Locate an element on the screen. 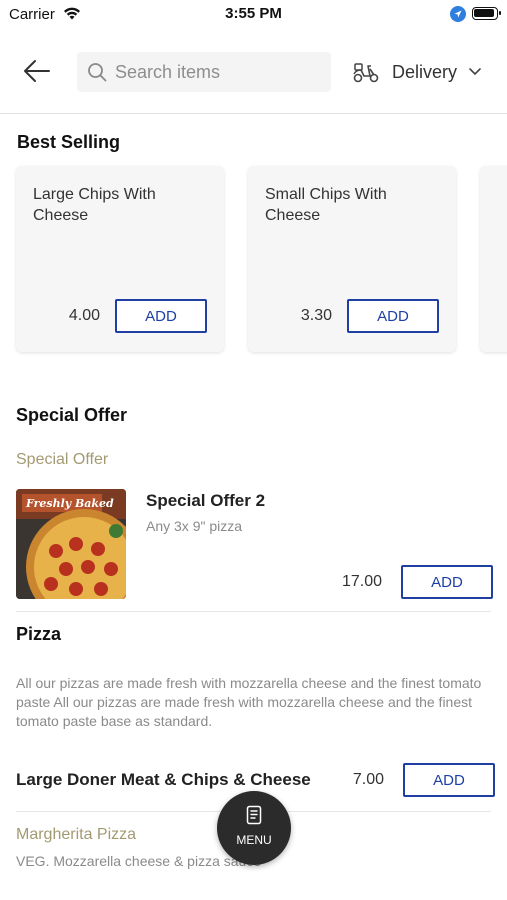 The image size is (507, 900). search-box is located at coordinates (204, 72).